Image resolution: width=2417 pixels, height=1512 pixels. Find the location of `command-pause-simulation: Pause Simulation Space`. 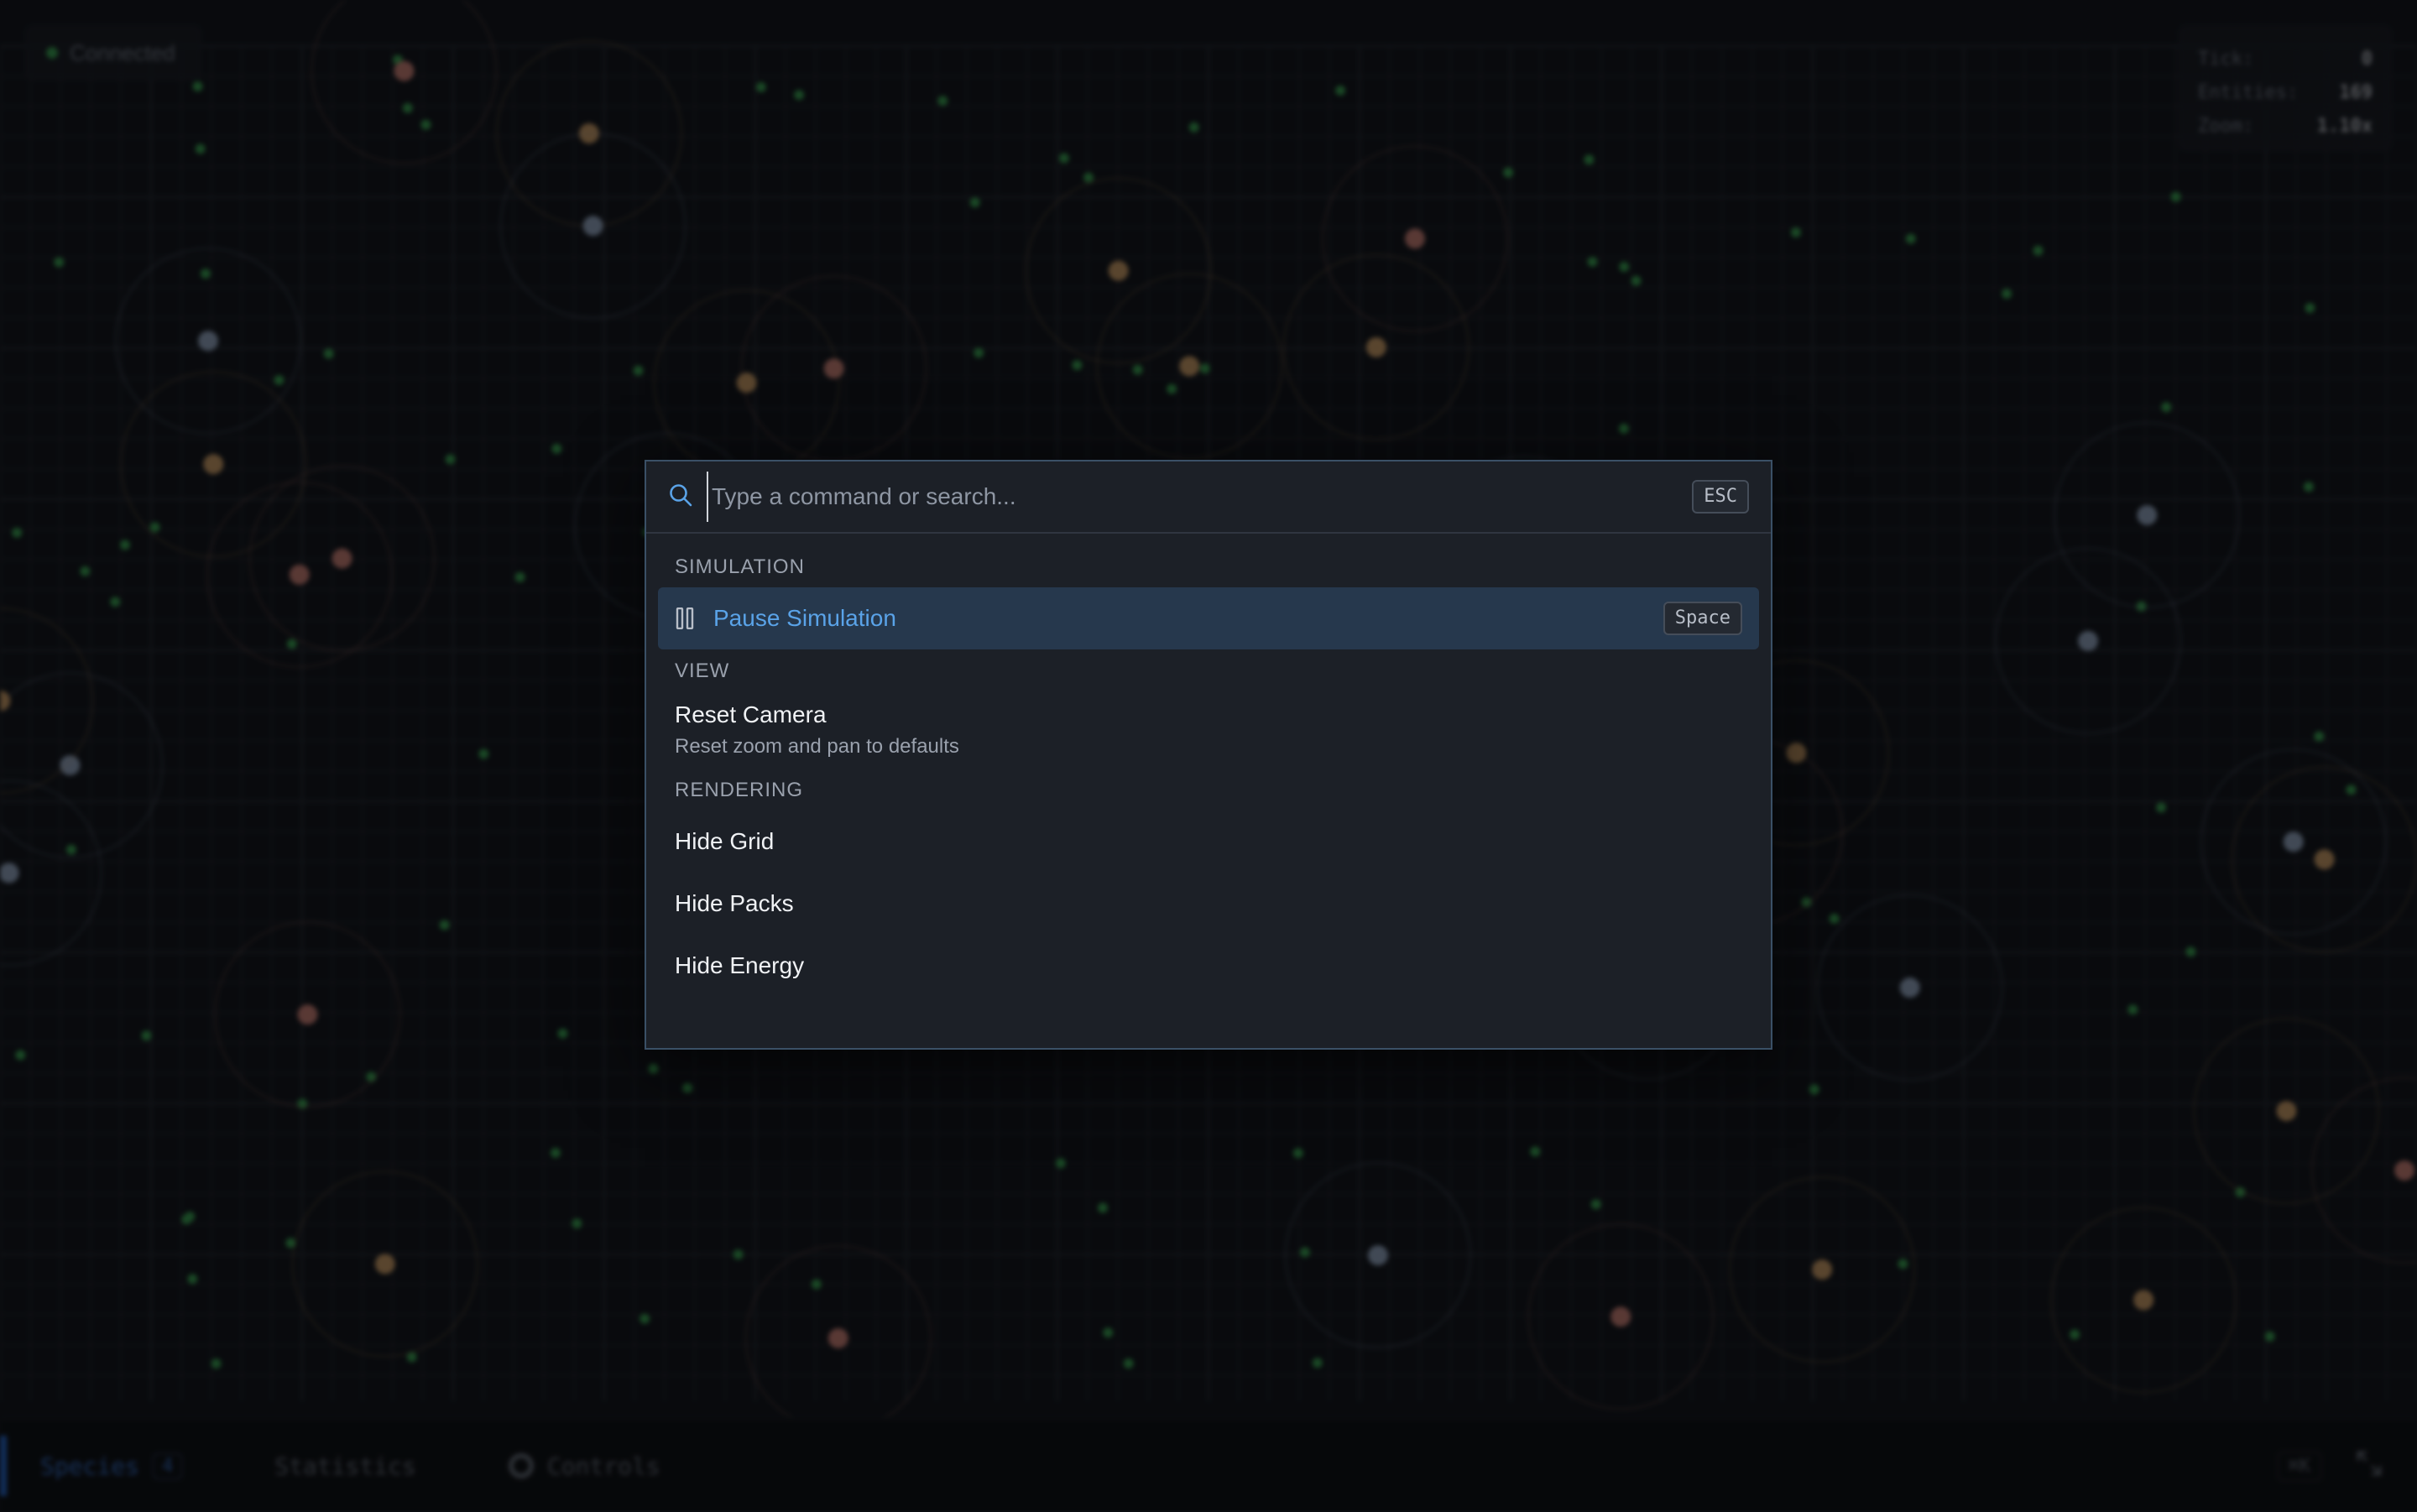

command-pause-simulation: Pause Simulation Space is located at coordinates (1208, 618).